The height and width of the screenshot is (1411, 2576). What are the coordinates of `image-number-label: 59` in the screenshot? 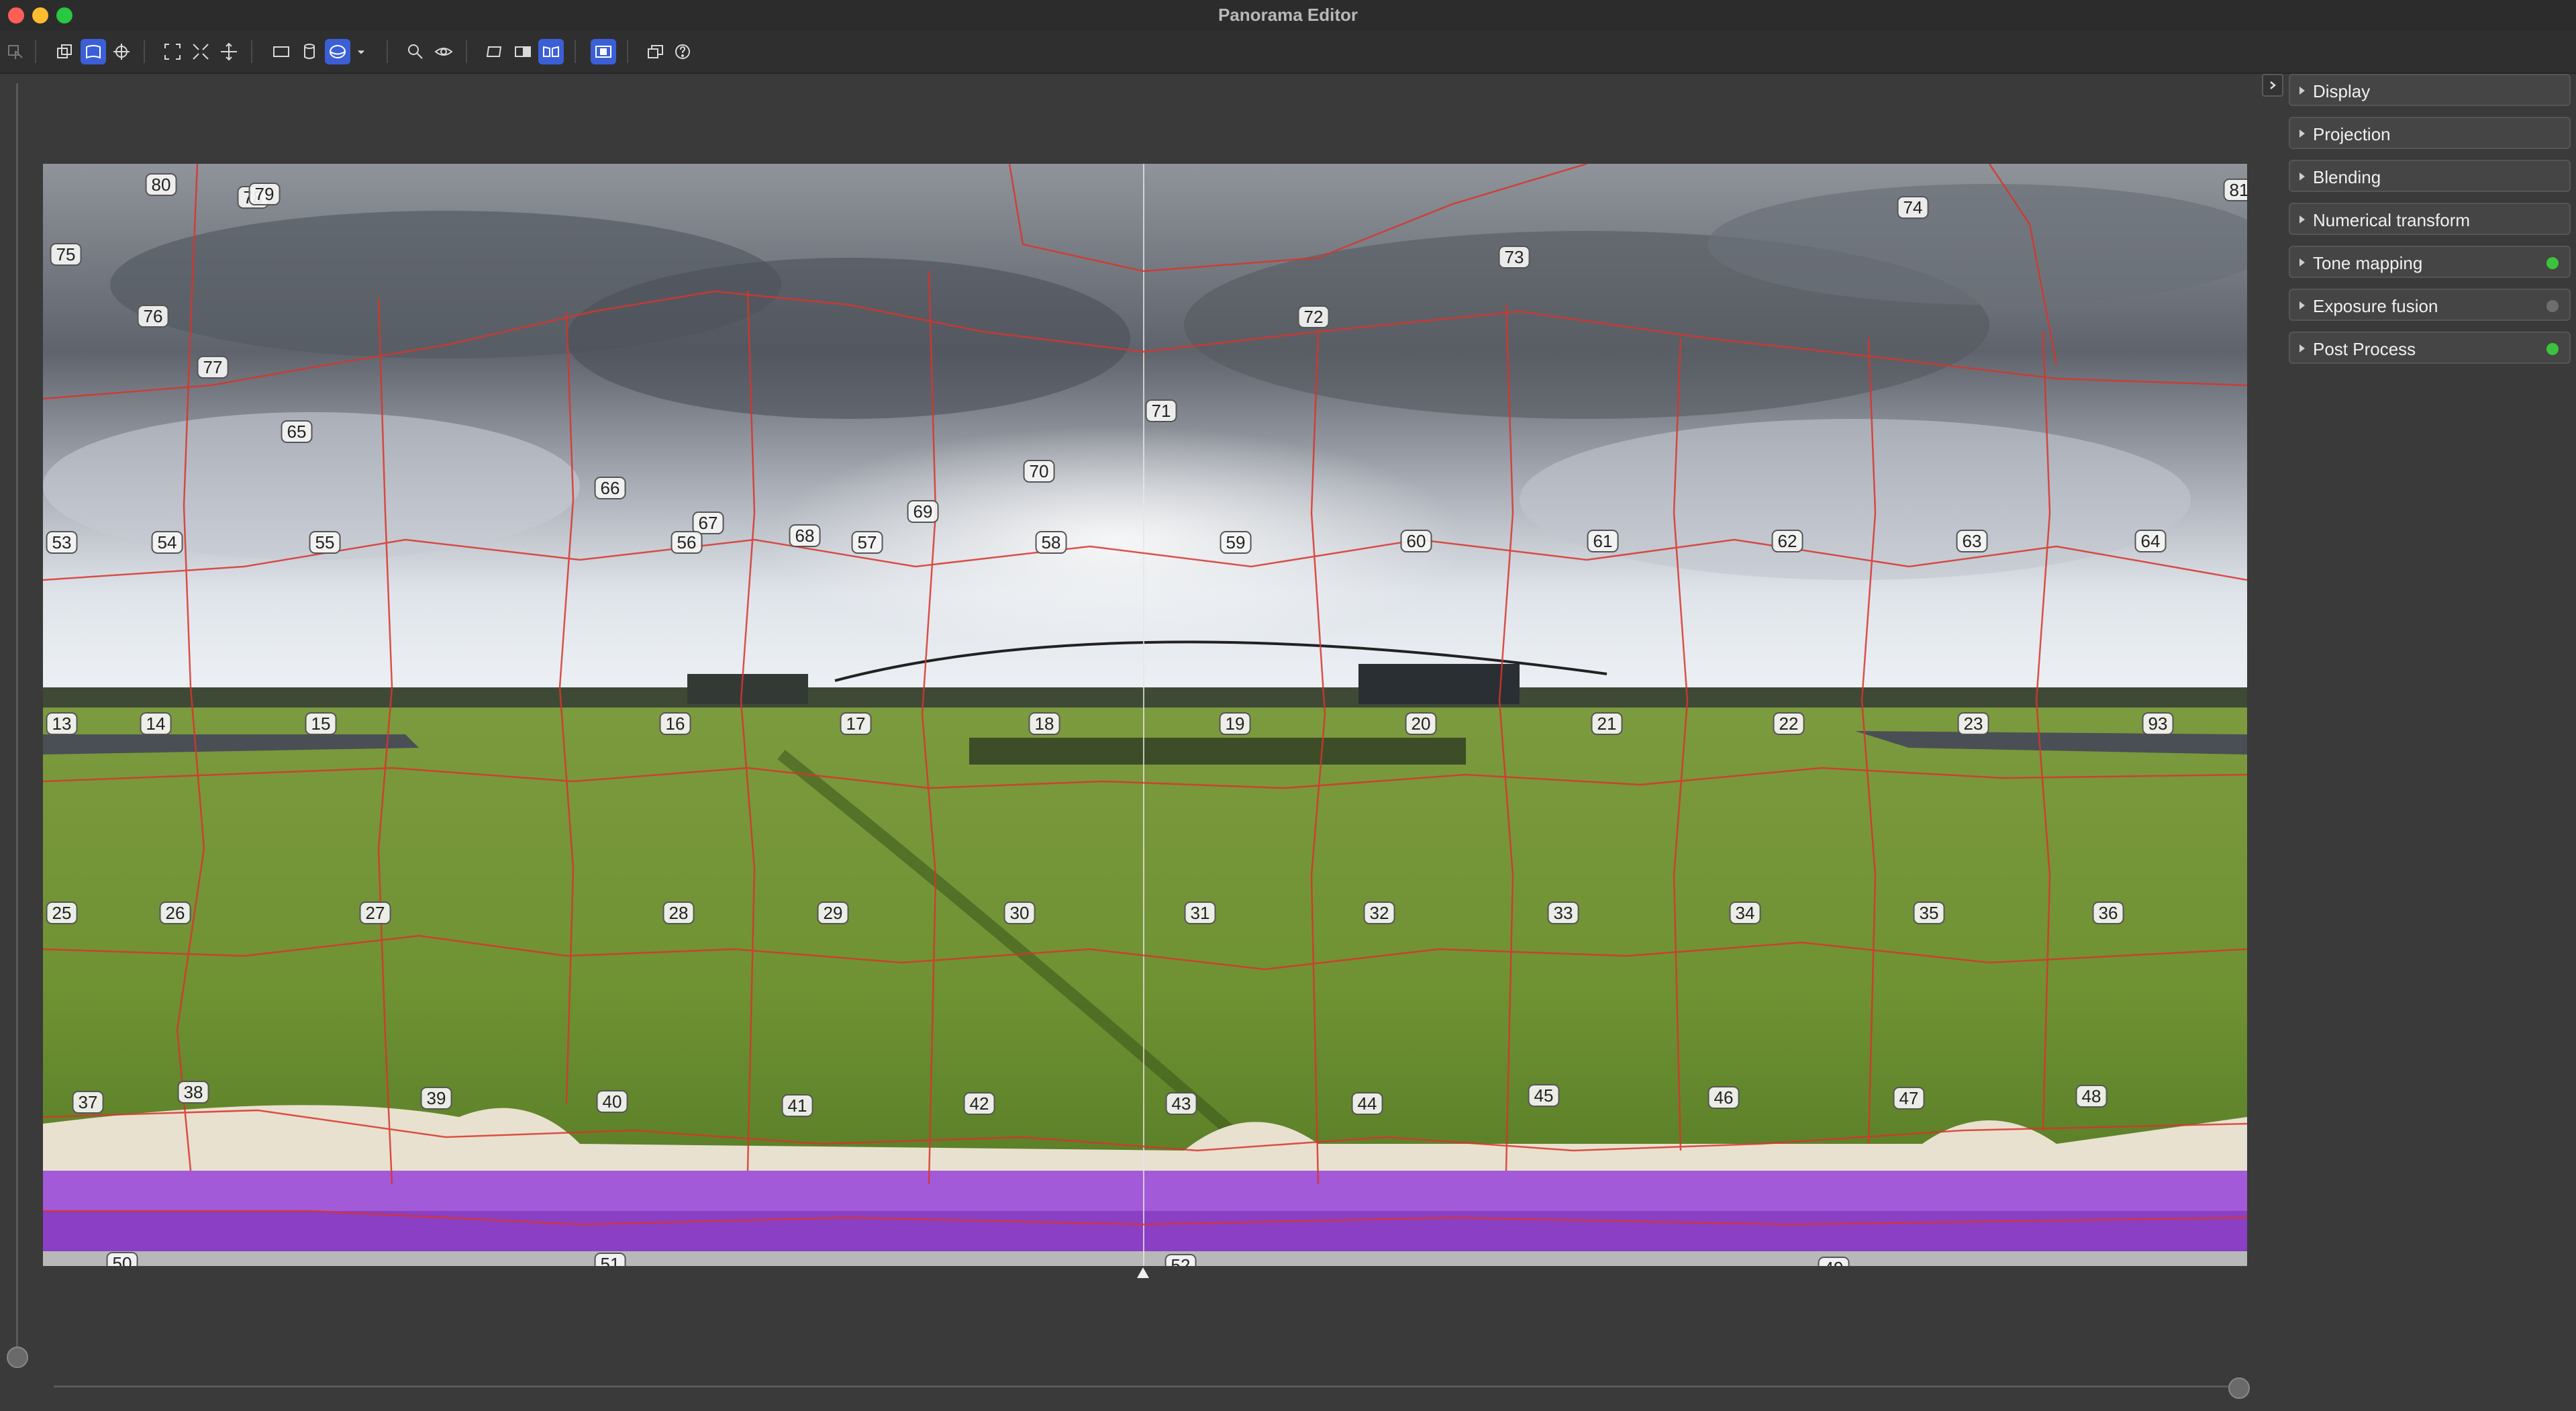 It's located at (1236, 542).